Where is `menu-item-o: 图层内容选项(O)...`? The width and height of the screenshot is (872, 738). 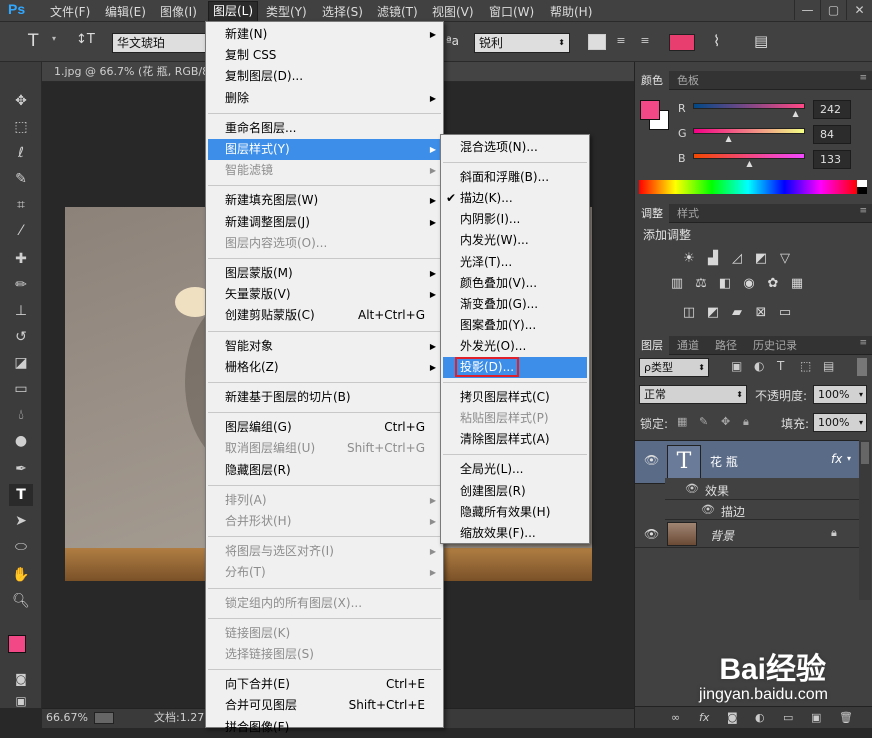
menu-item-o: 图层内容选项(O)... is located at coordinates (324, 243).